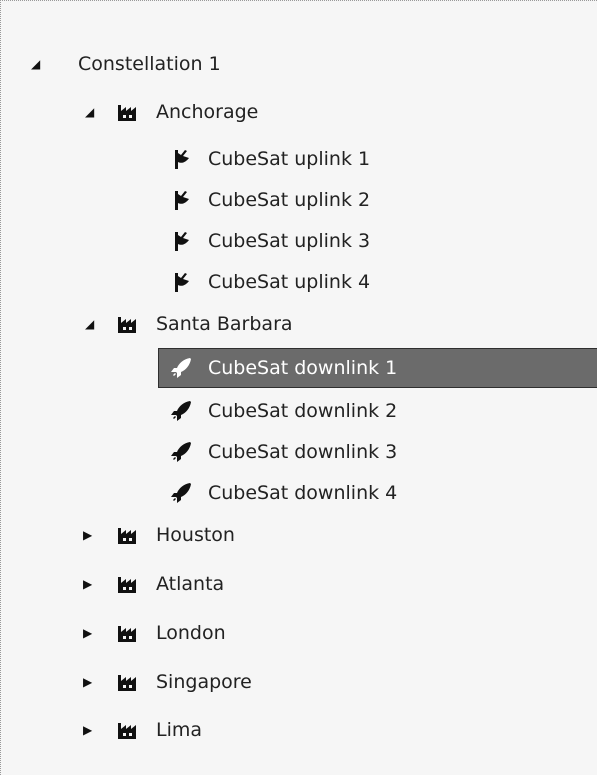  Describe the element at coordinates (289, 159) in the screenshot. I see `tree-leaf-label: CubeSat uplink 1` at that location.